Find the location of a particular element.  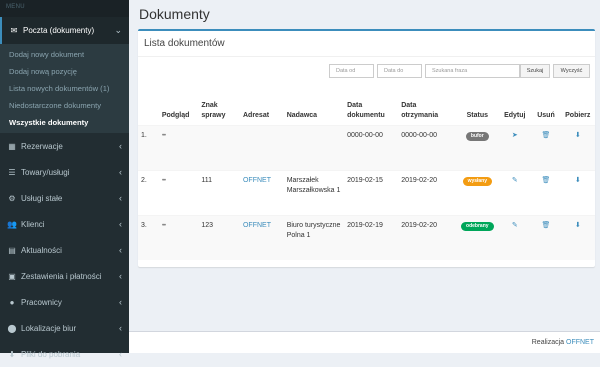

row-number: 1. is located at coordinates (148, 147).